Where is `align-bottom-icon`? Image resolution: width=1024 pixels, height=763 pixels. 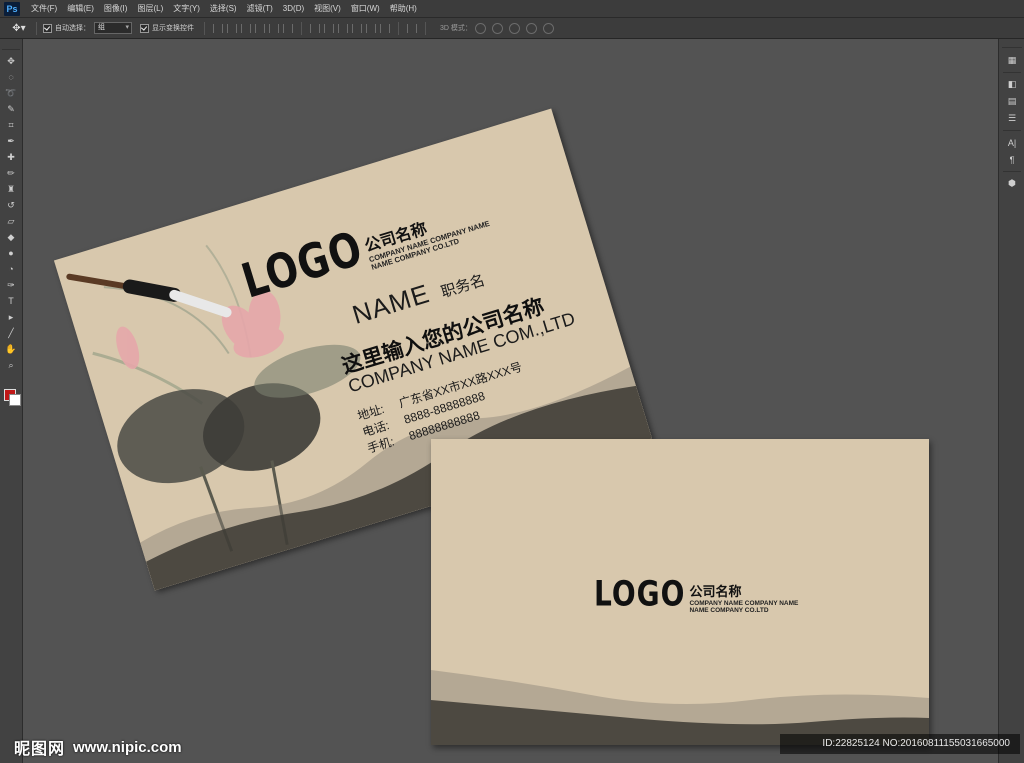 align-bottom-icon is located at coordinates (246, 28).